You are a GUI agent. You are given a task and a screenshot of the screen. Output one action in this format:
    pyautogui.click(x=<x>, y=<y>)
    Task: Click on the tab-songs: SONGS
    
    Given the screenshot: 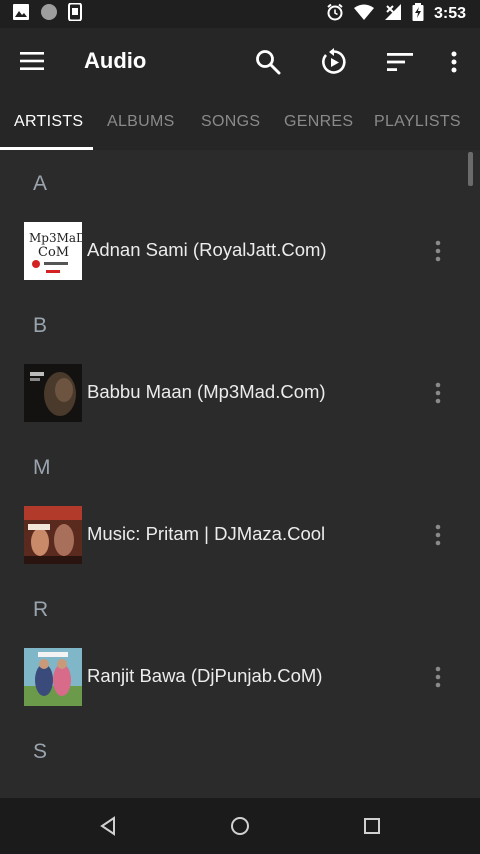 What is the action you would take?
    pyautogui.click(x=230, y=122)
    